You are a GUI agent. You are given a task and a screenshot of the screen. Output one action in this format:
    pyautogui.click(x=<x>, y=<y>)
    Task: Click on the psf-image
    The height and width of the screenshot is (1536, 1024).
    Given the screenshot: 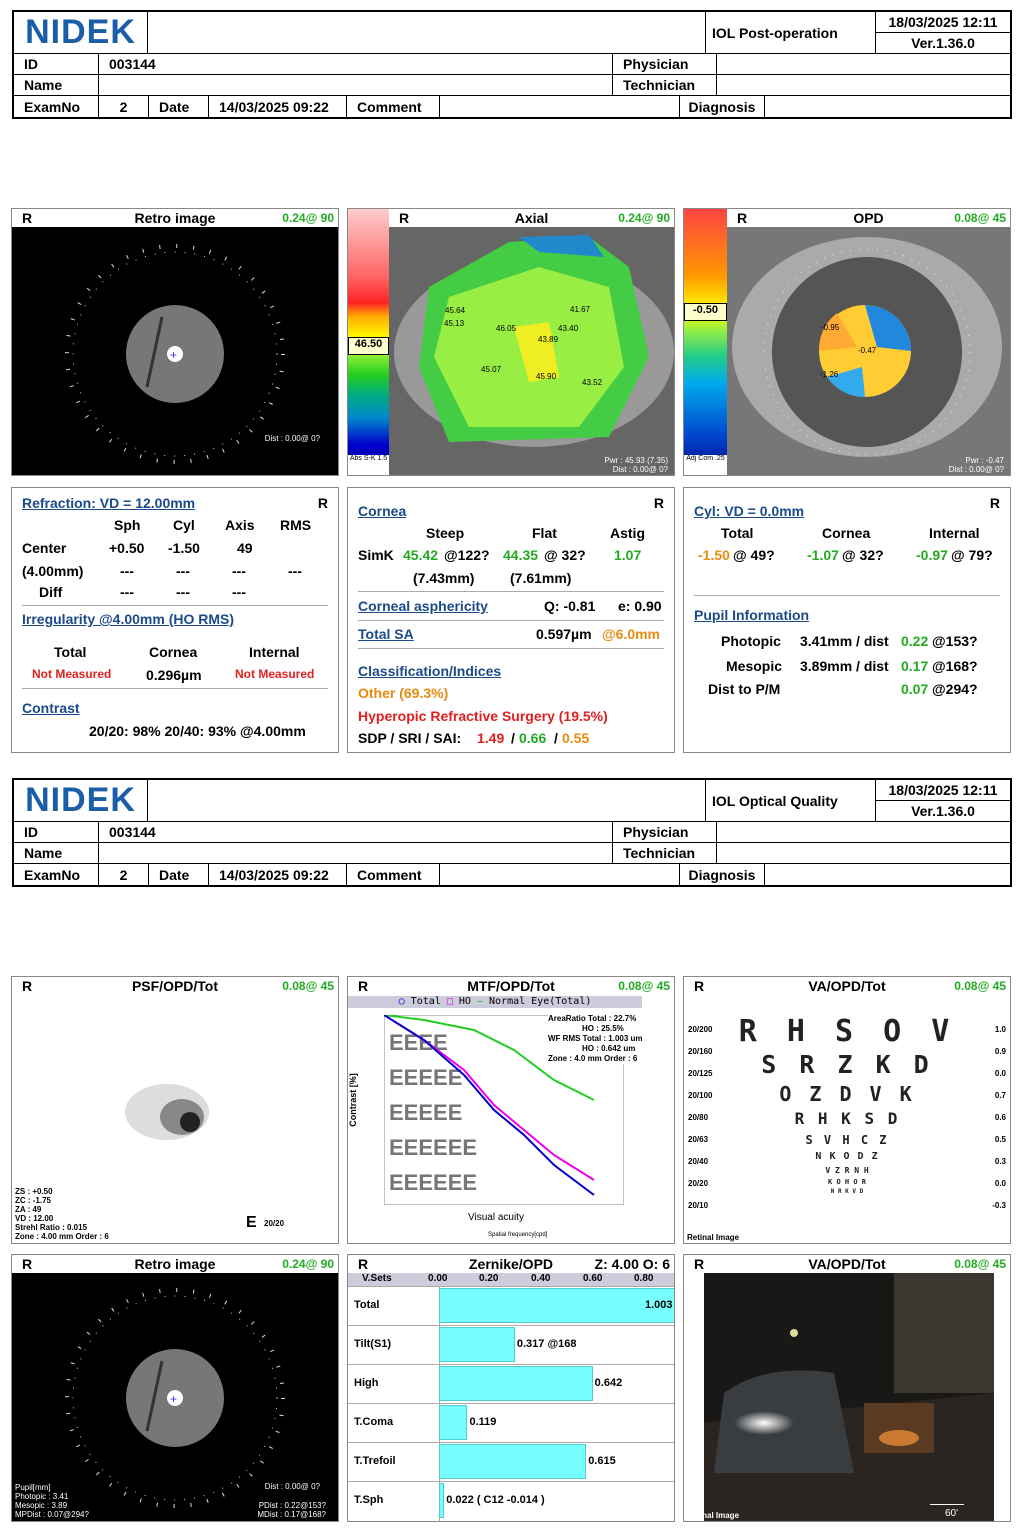 What is the action you would take?
    pyautogui.click(x=167, y=1112)
    